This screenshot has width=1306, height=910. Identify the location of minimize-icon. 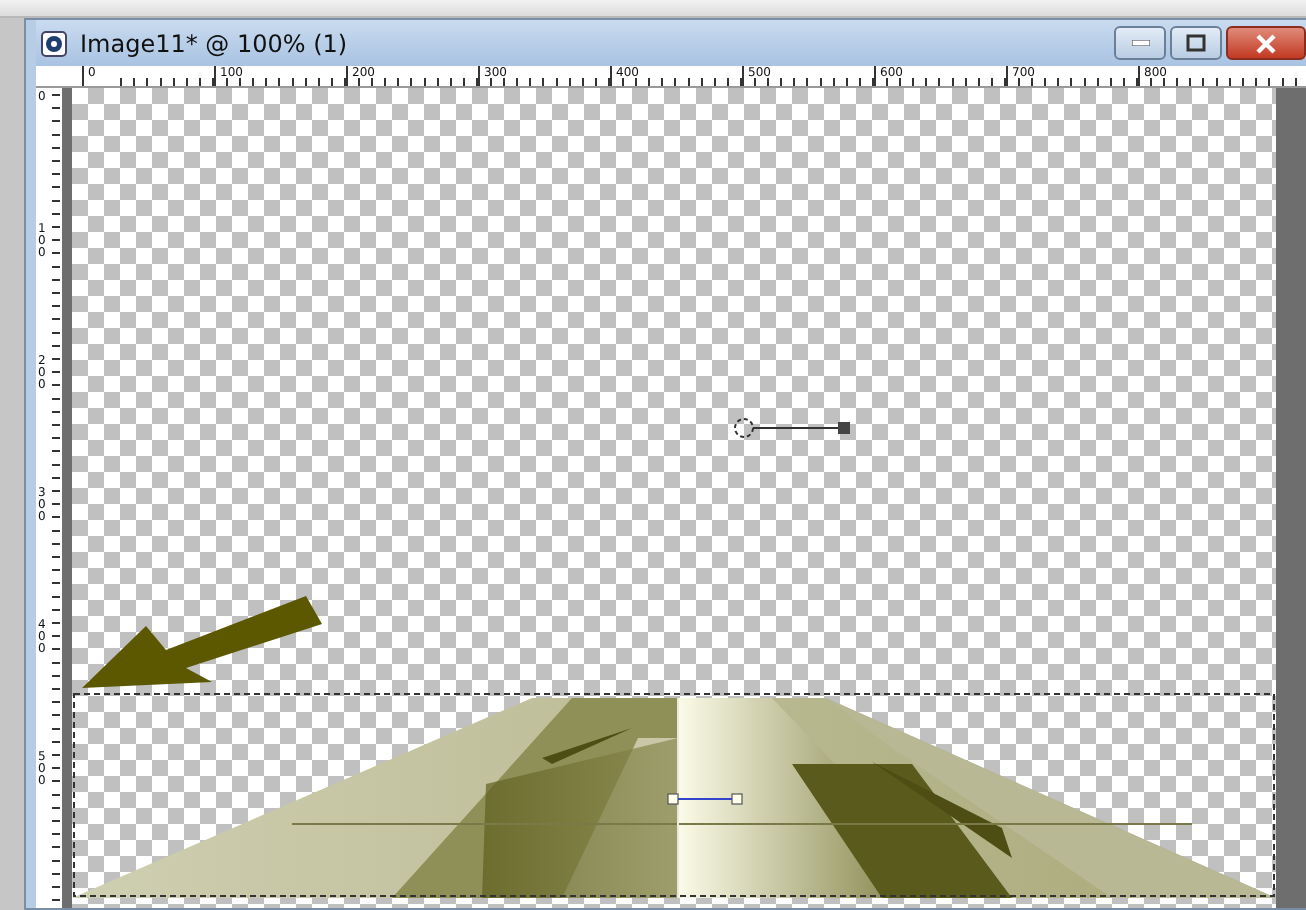
(1140, 43).